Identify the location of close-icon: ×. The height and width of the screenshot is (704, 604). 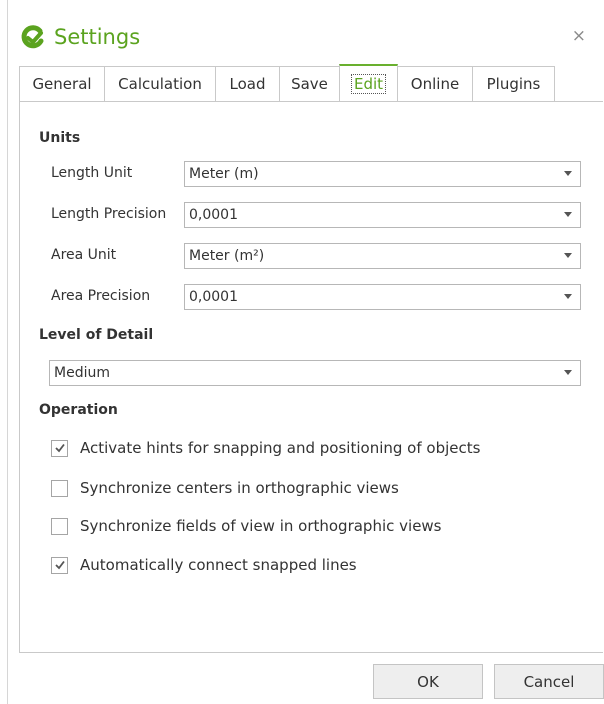
(579, 36).